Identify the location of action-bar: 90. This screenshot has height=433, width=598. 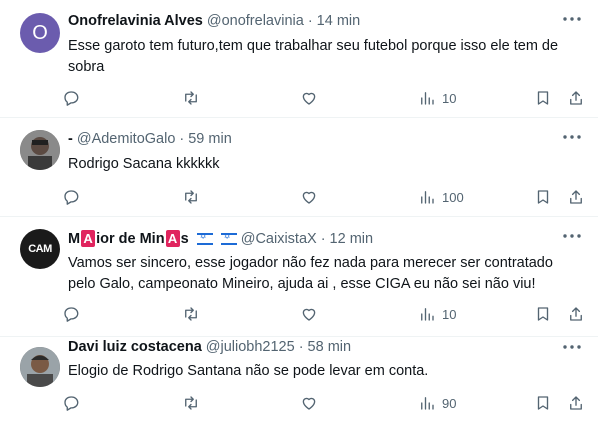
(326, 403).